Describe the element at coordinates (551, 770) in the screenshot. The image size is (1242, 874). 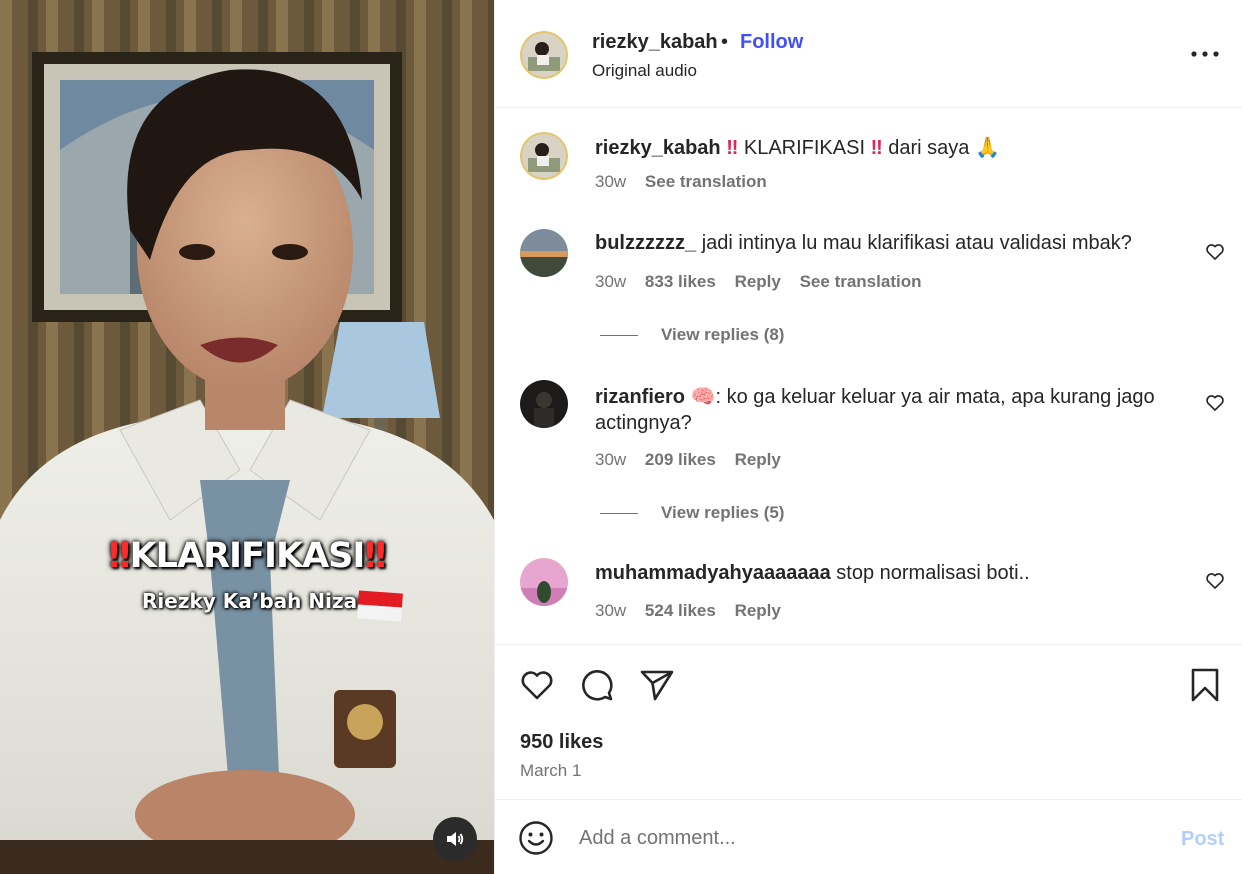
I see `post-date: March 1` at that location.